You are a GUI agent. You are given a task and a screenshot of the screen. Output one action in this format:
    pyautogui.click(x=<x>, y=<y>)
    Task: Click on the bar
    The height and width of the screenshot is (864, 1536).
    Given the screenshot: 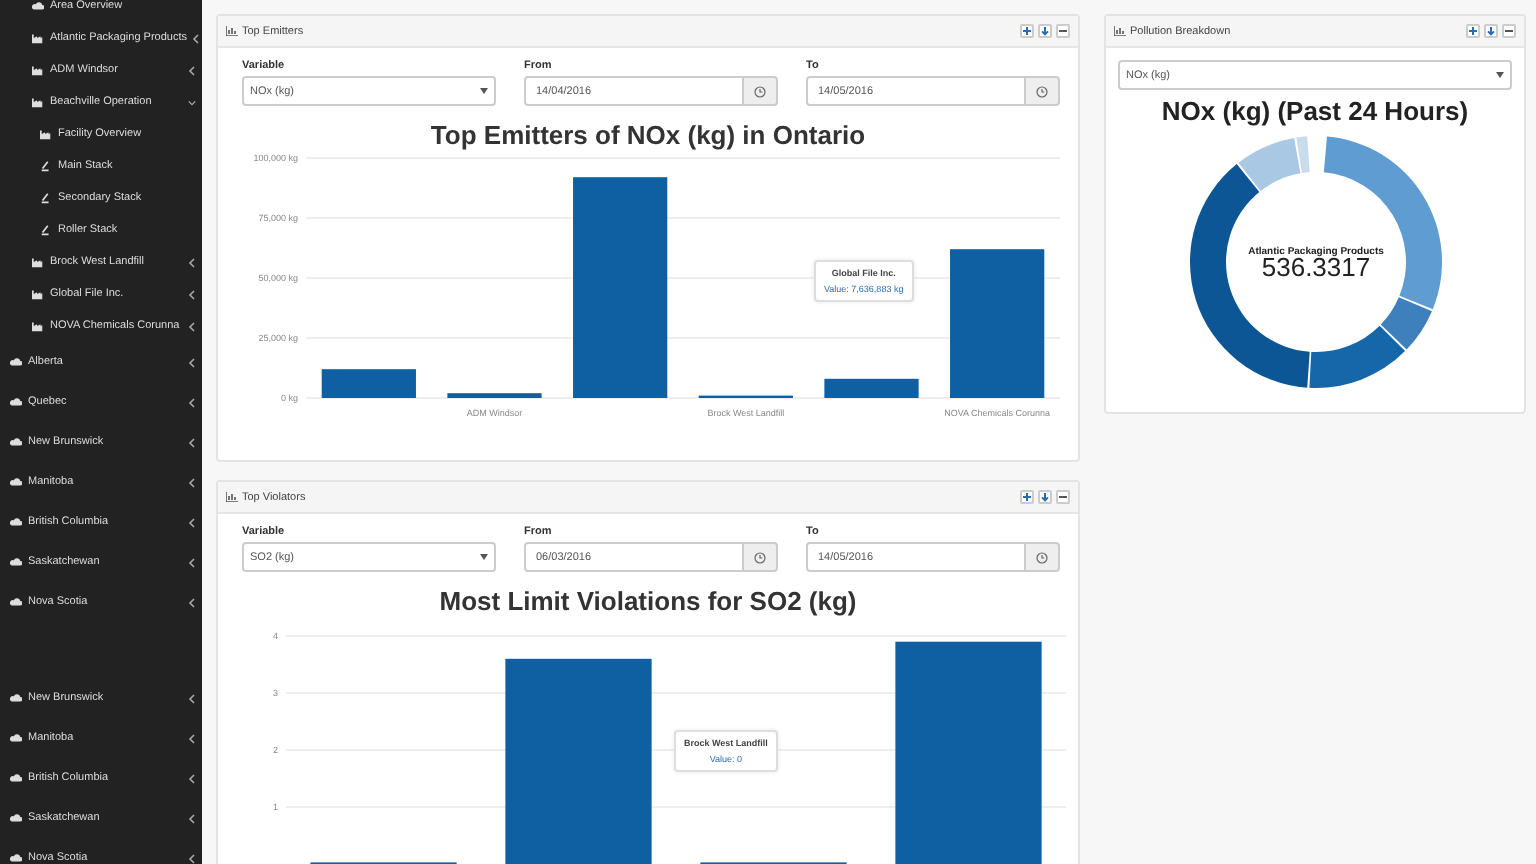 What is the action you would take?
    pyautogui.click(x=871, y=388)
    